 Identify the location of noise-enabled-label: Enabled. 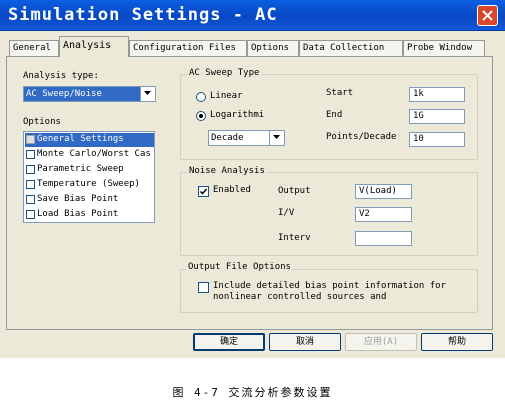
(232, 190).